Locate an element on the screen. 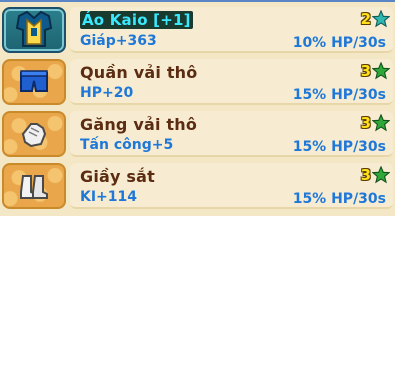 The width and height of the screenshot is (395, 384). item-name: Quần vải thô is located at coordinates (139, 72).